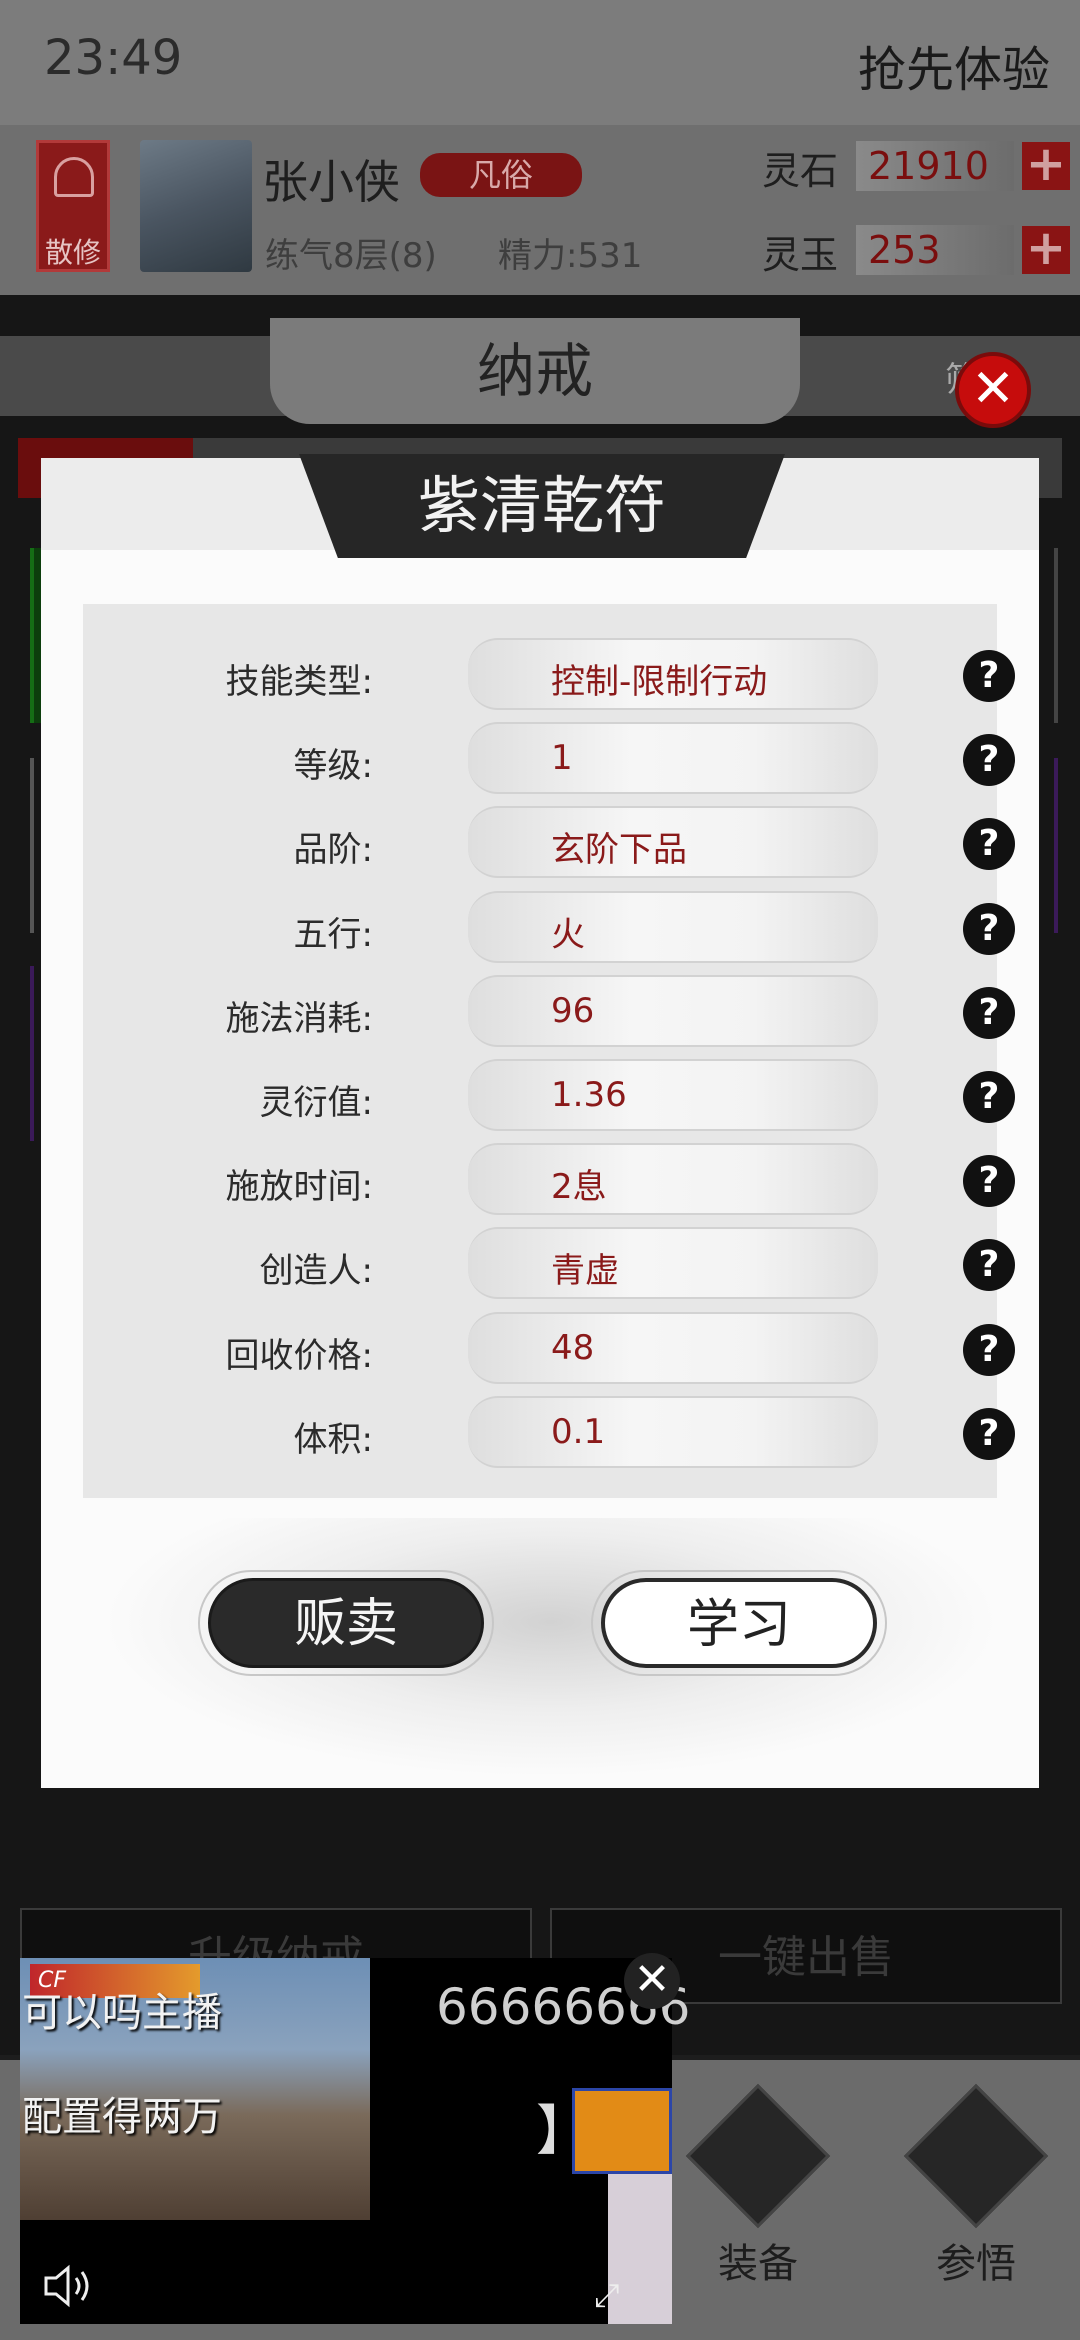  I want to click on attribute-label: 品阶:, so click(333, 850).